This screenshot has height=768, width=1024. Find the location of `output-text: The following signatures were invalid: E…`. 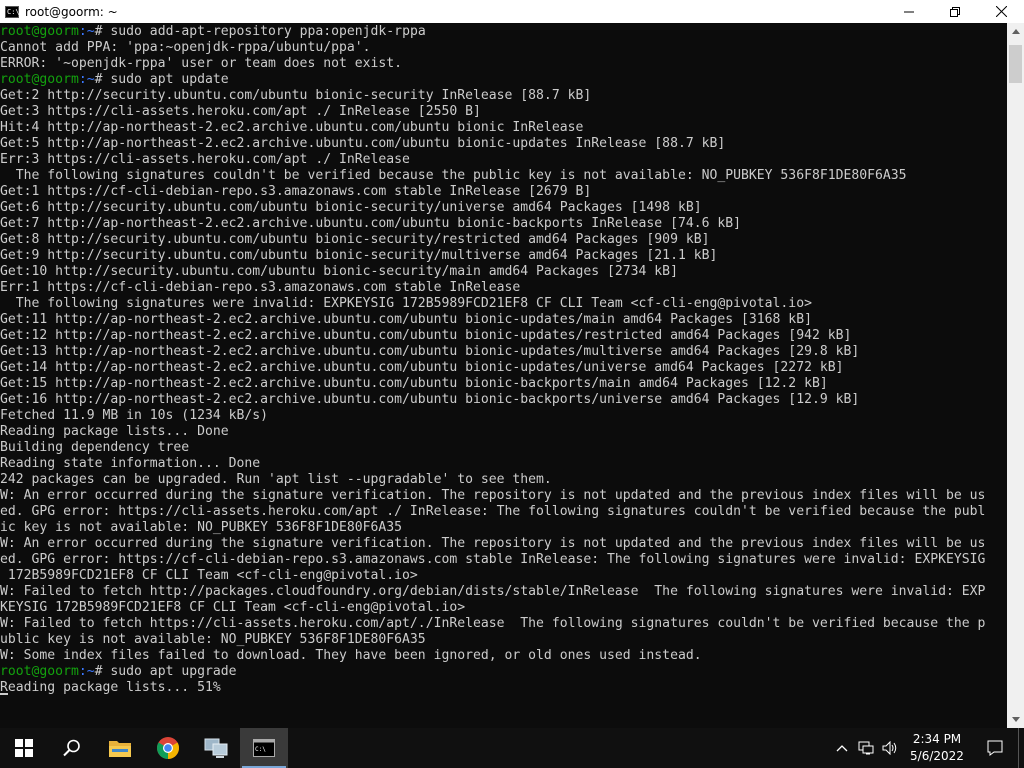

output-text: The following signatures were invalid: E… is located at coordinates (406, 303).